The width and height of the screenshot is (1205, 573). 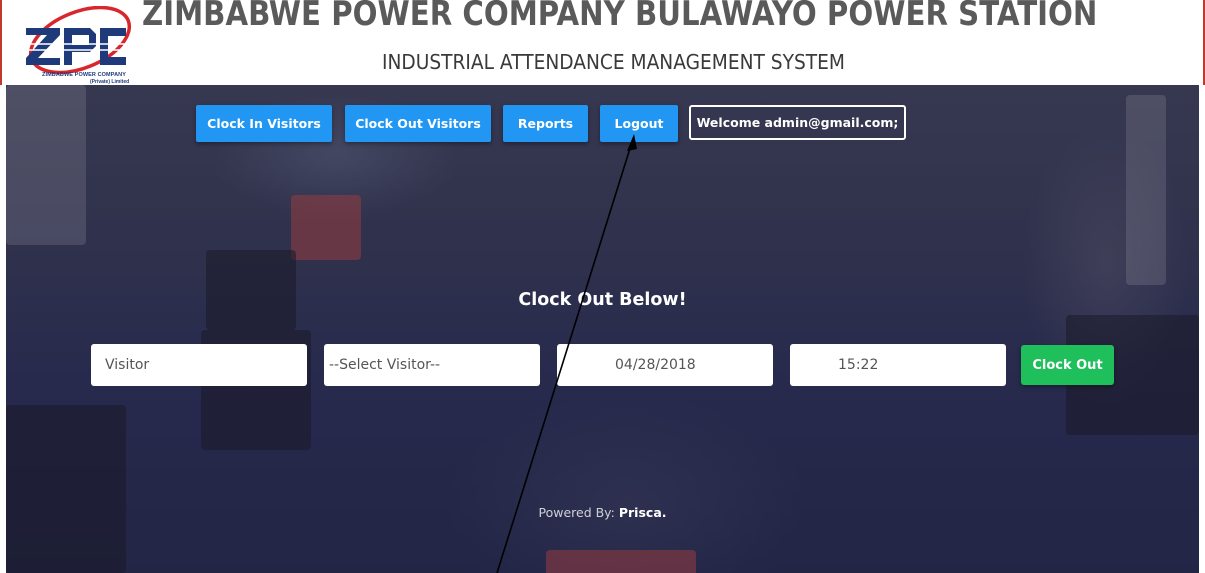 I want to click on reports-button: Reports, so click(x=545, y=123).